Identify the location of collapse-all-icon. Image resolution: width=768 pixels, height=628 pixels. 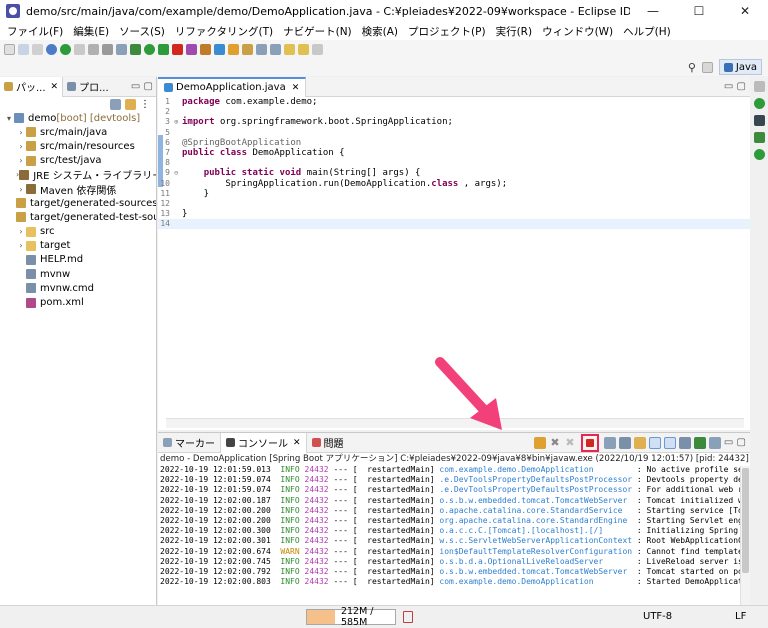
(115, 104).